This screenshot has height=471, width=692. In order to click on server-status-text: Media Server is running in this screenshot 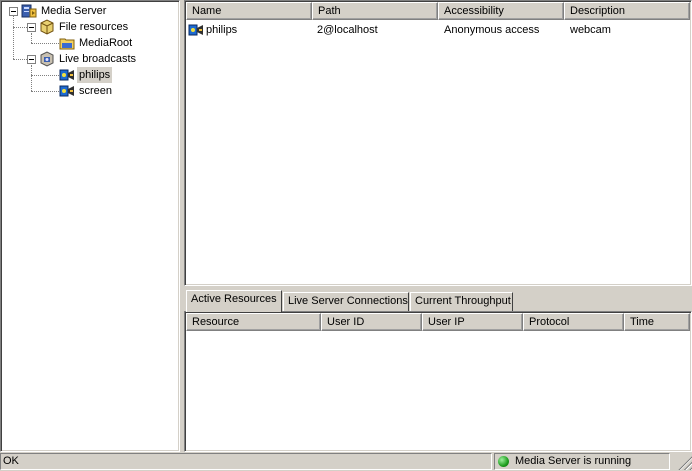, I will do `click(573, 461)`.